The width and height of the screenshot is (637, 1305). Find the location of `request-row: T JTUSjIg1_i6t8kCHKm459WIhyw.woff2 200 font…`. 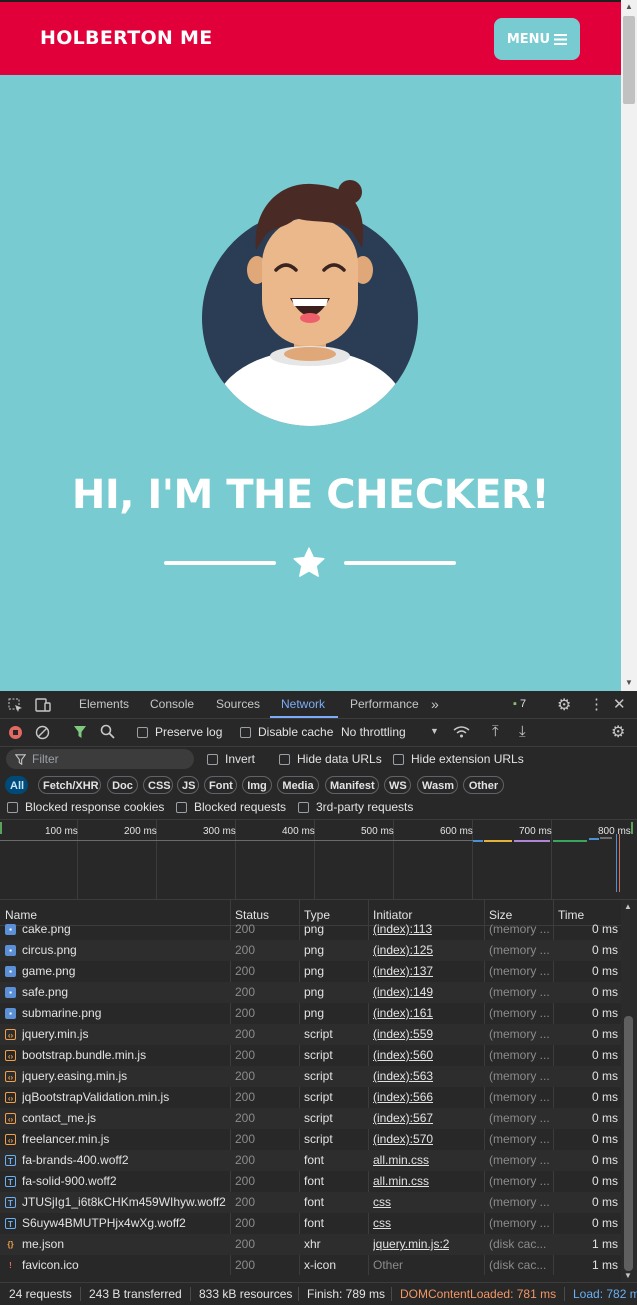

request-row: T JTUSjIg1_i6t8kCHKm459WIhyw.woff2 200 font… is located at coordinates (310, 1202).